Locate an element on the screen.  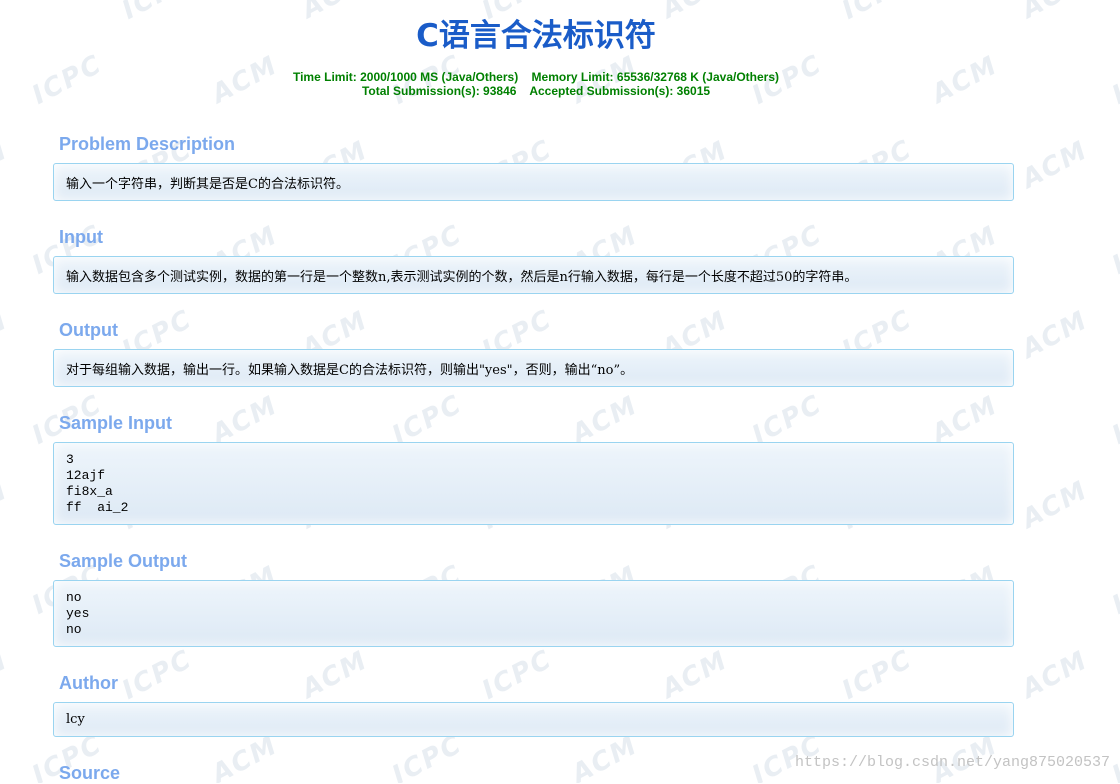
footer-url-watermark: https://blog.csdn.net/yang875020537 is located at coordinates (952, 762).